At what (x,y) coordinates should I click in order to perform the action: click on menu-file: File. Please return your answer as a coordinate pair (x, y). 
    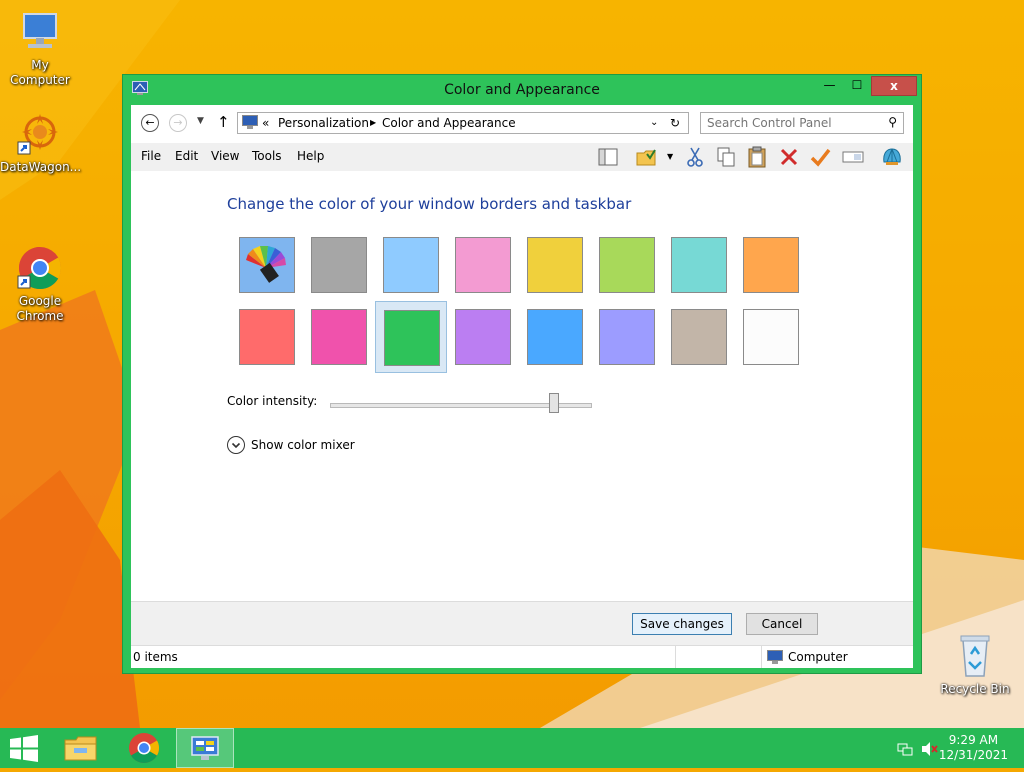
    Looking at the image, I should click on (151, 156).